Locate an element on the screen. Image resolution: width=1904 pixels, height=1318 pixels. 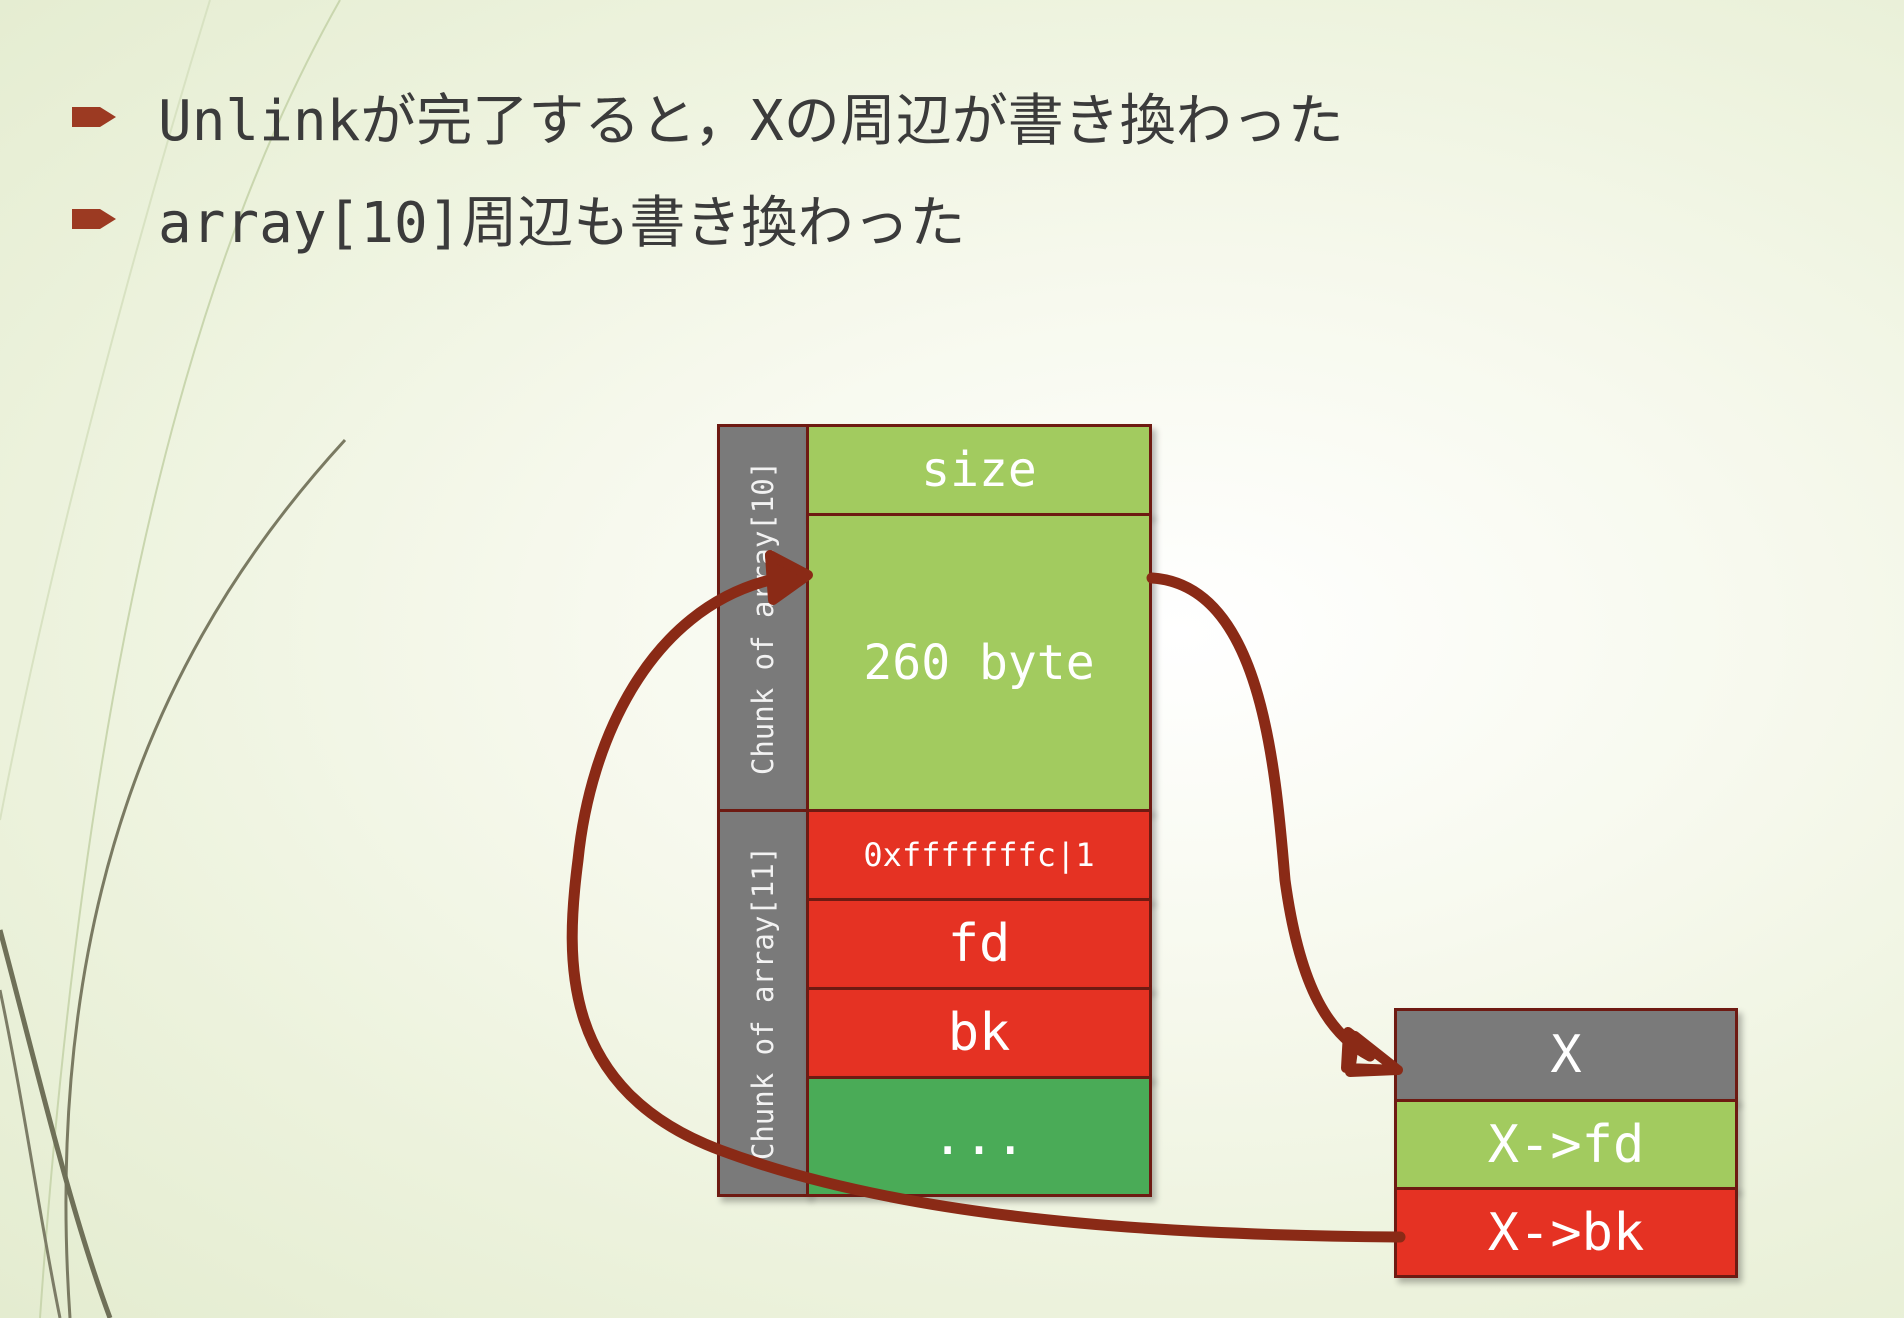
bullet-text-1: Unlinkが完了すると，Xの周辺が書き換わった is located at coordinates (751, 121).